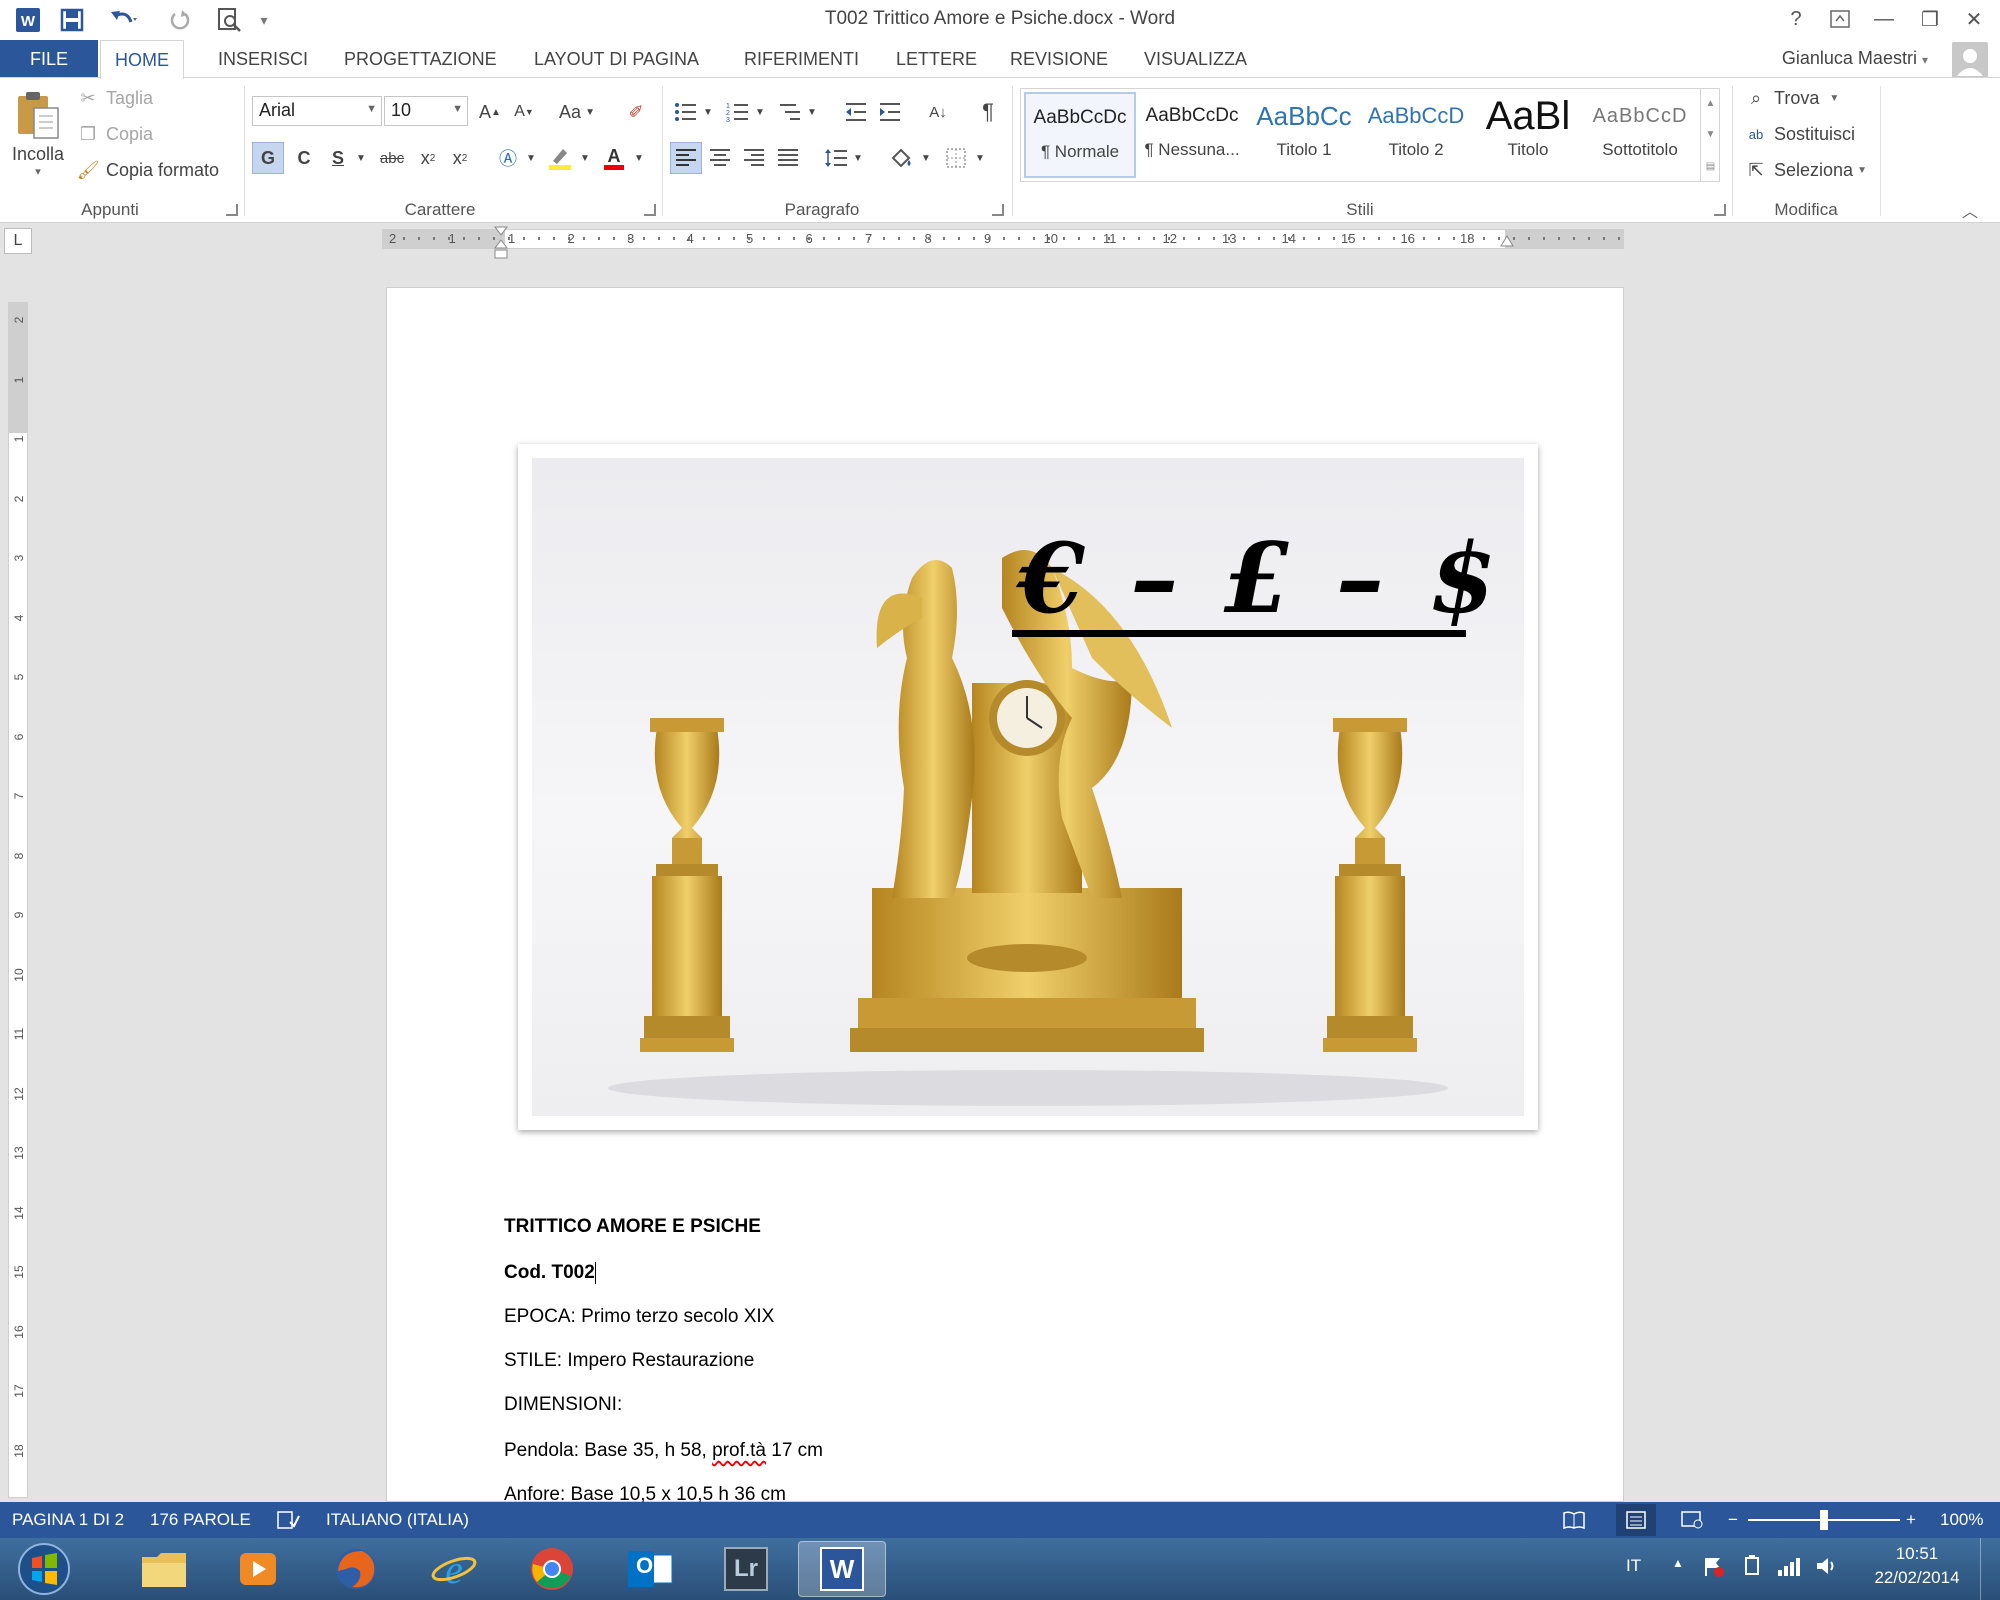 The image size is (2000, 1600). I want to click on user-name: Gianluca Maestri ▾, so click(1855, 58).